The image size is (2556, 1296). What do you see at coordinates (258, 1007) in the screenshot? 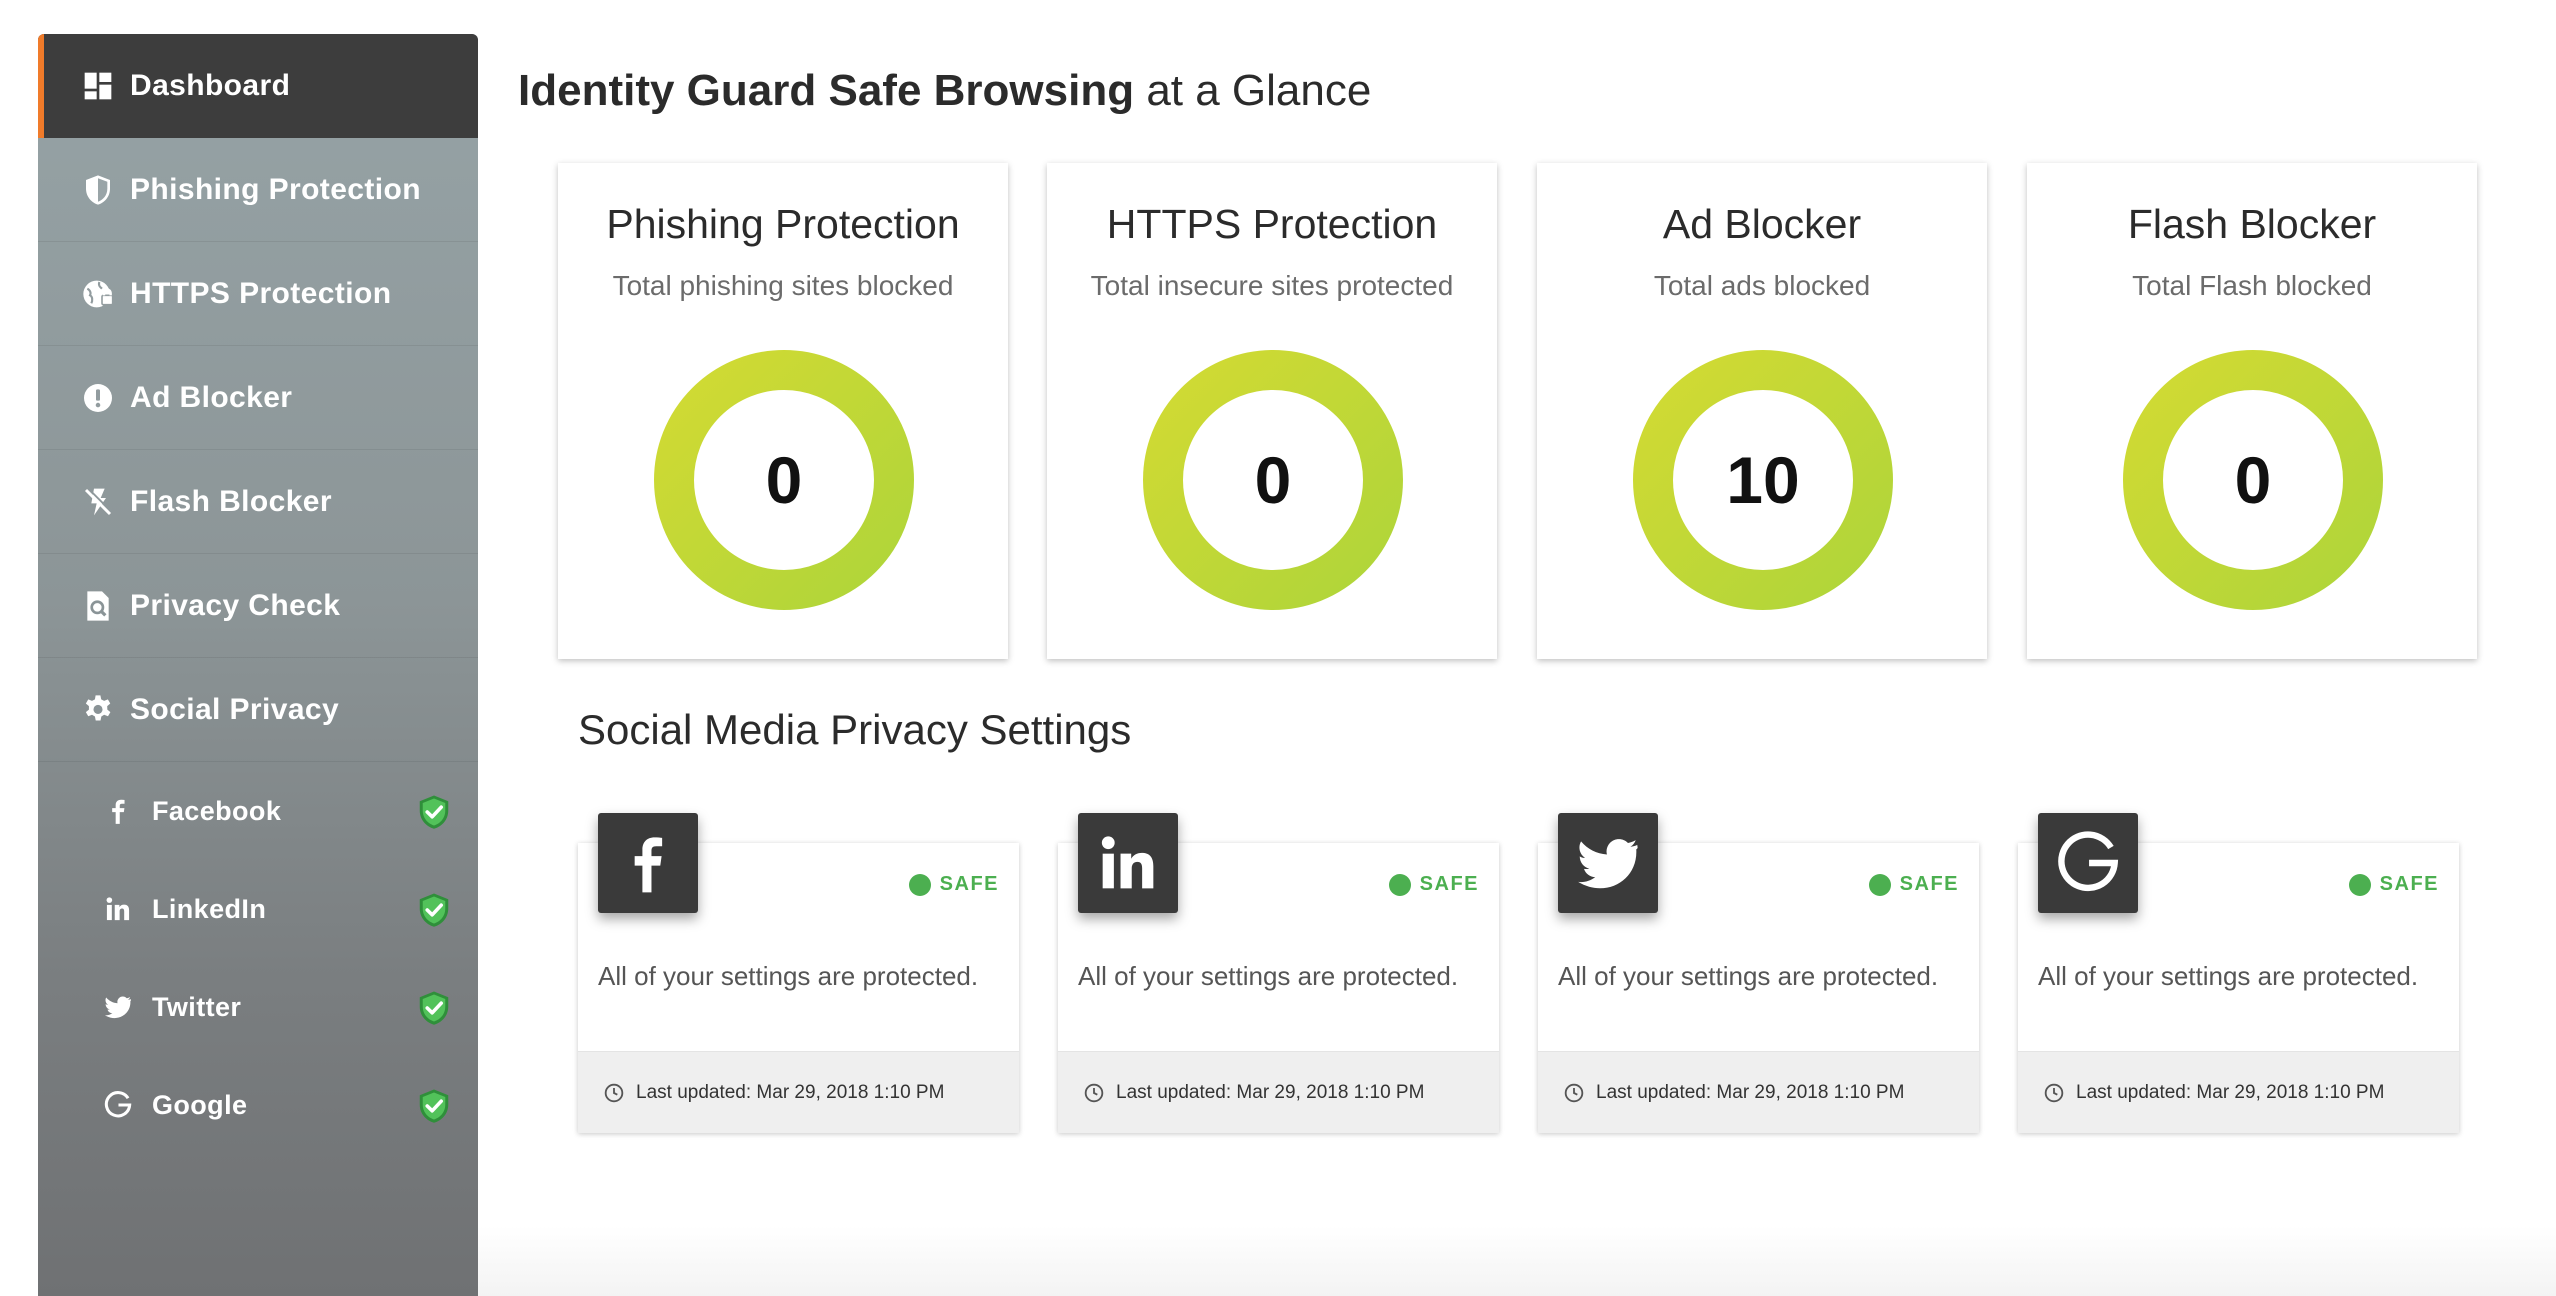
I see `sidebar-subitem-twitter: Twitter` at bounding box center [258, 1007].